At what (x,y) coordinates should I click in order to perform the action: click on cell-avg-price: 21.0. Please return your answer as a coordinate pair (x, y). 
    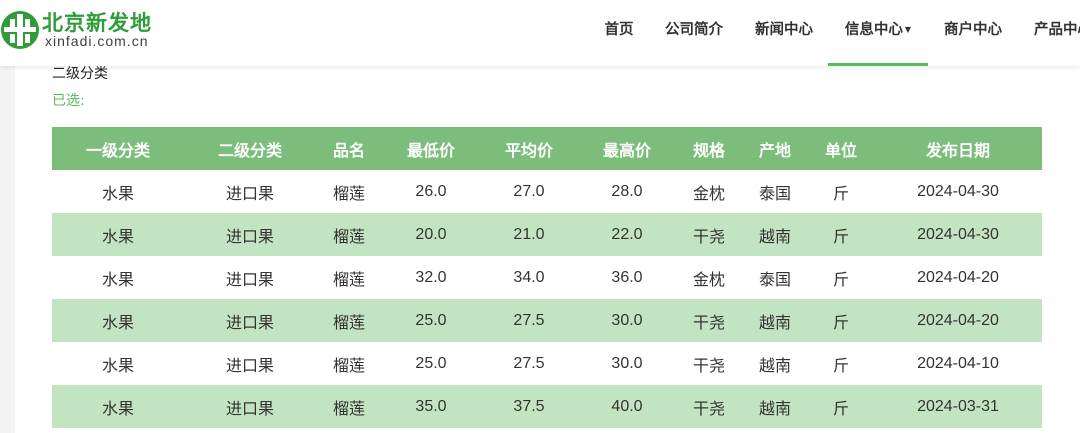
    Looking at the image, I should click on (529, 234).